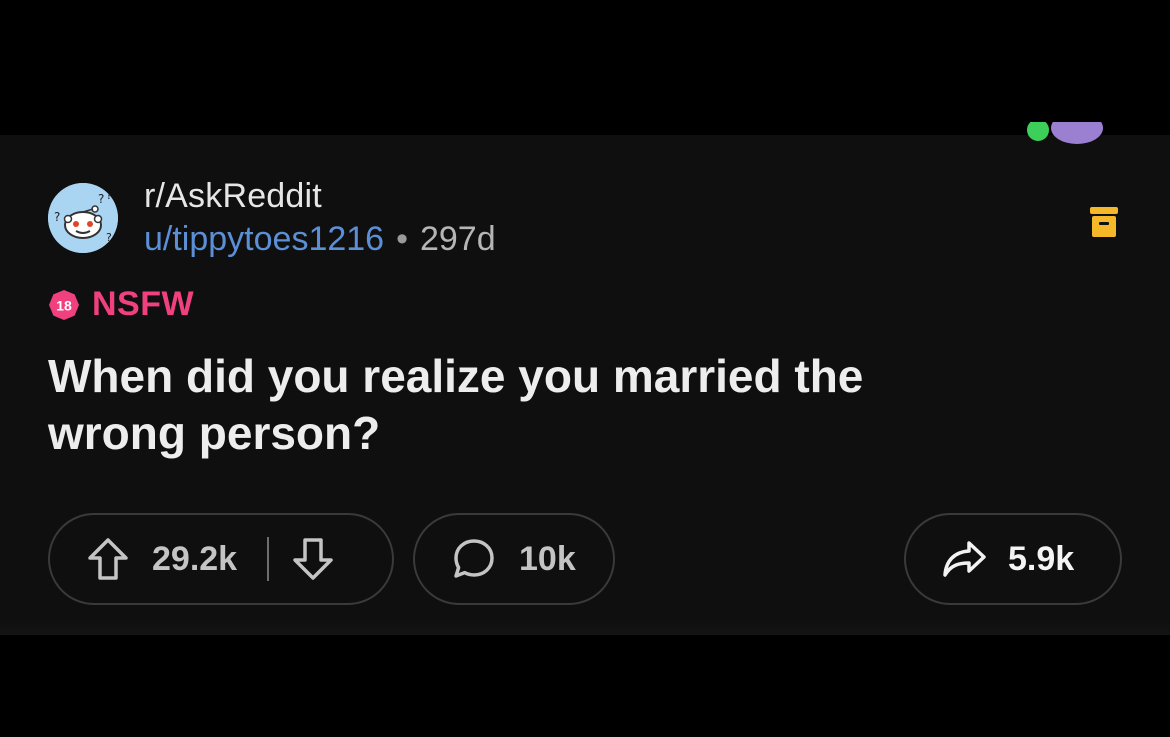  I want to click on post-byline: u/tippytoes1216 • 297d, so click(320, 239).